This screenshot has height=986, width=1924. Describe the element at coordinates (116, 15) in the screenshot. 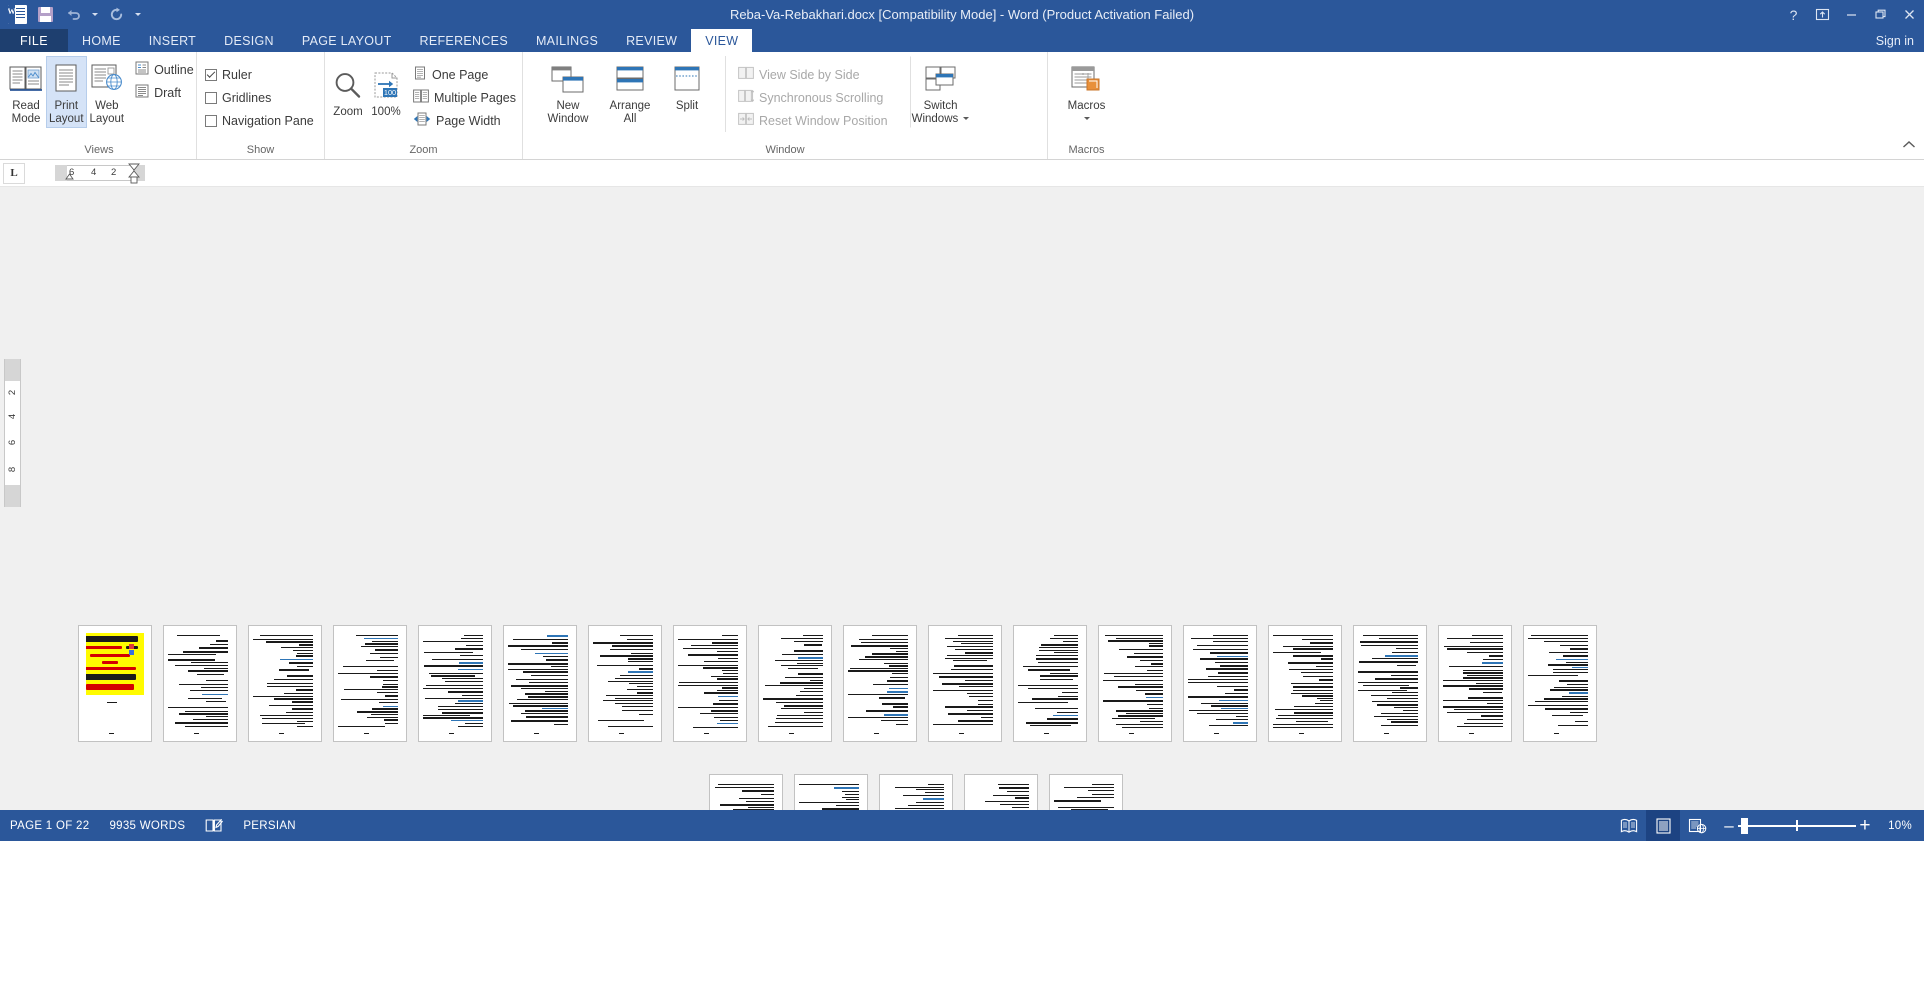

I see `redo-icon` at that location.